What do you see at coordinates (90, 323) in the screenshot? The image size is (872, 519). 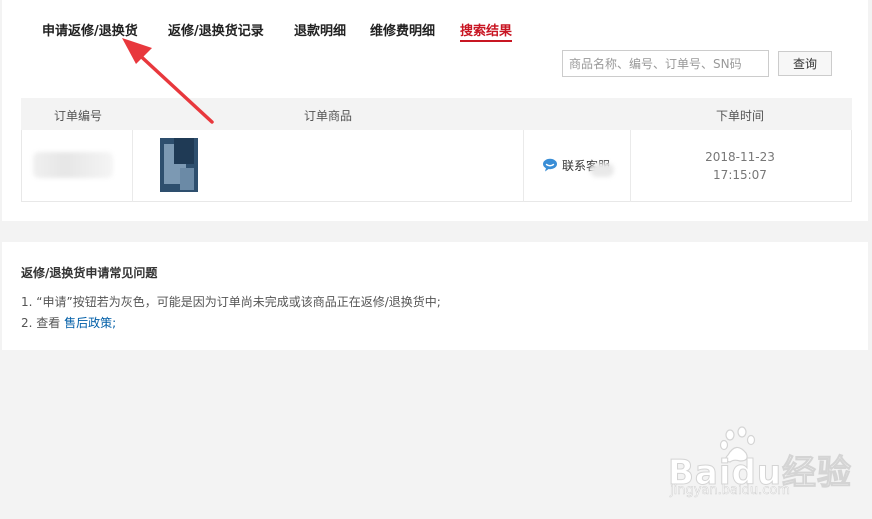 I see `after-sales-policy-link: 售后政策;` at bounding box center [90, 323].